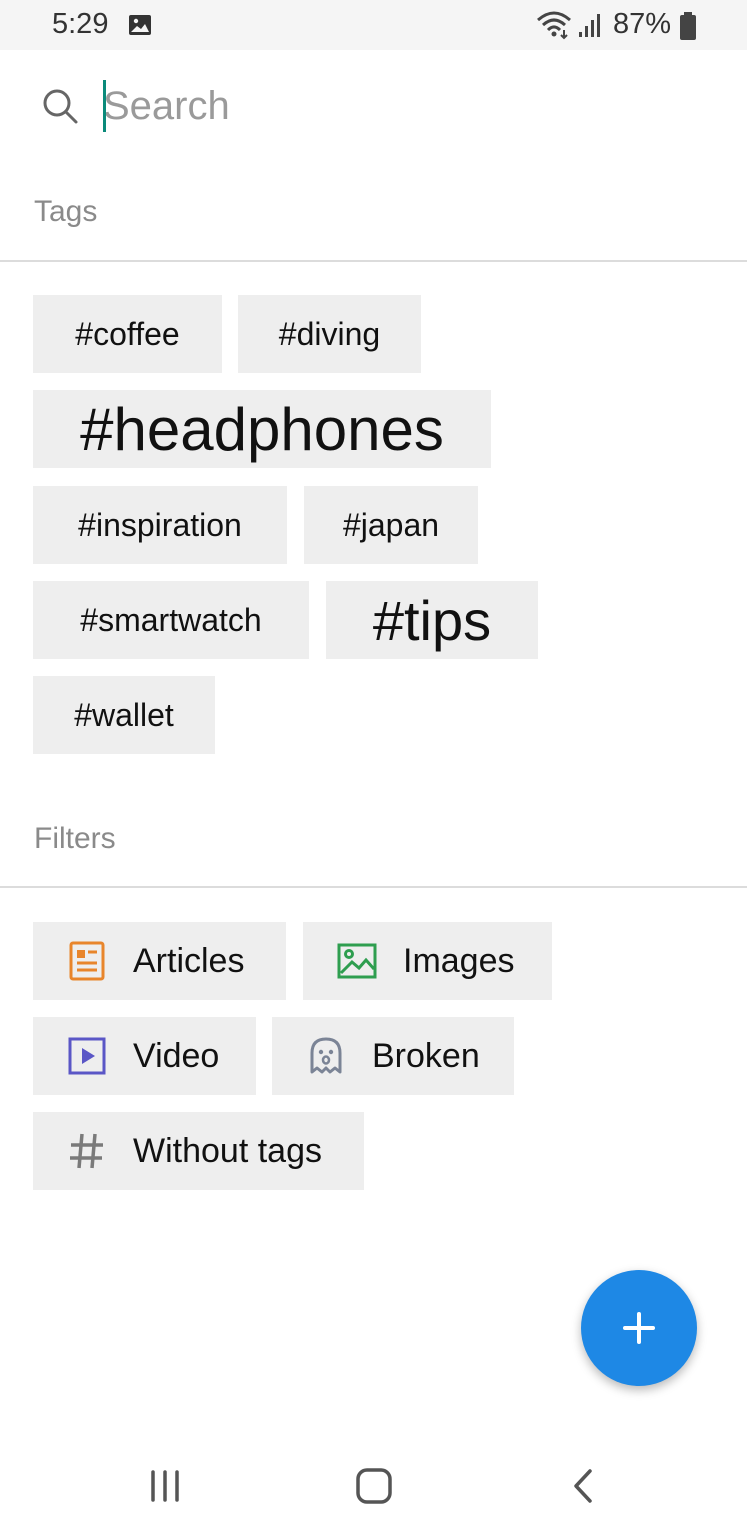 This screenshot has width=747, height=1536. Describe the element at coordinates (60, 106) in the screenshot. I see `search-icon` at that location.